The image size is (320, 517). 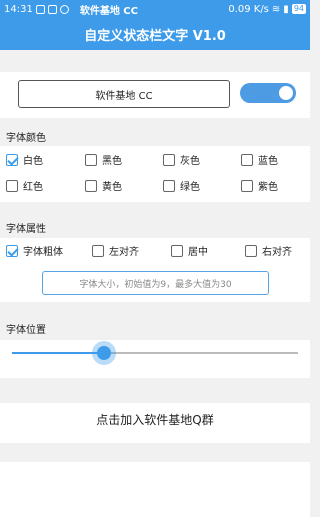 I want to click on attr-option-bold: 字体粗体, so click(x=34, y=250).